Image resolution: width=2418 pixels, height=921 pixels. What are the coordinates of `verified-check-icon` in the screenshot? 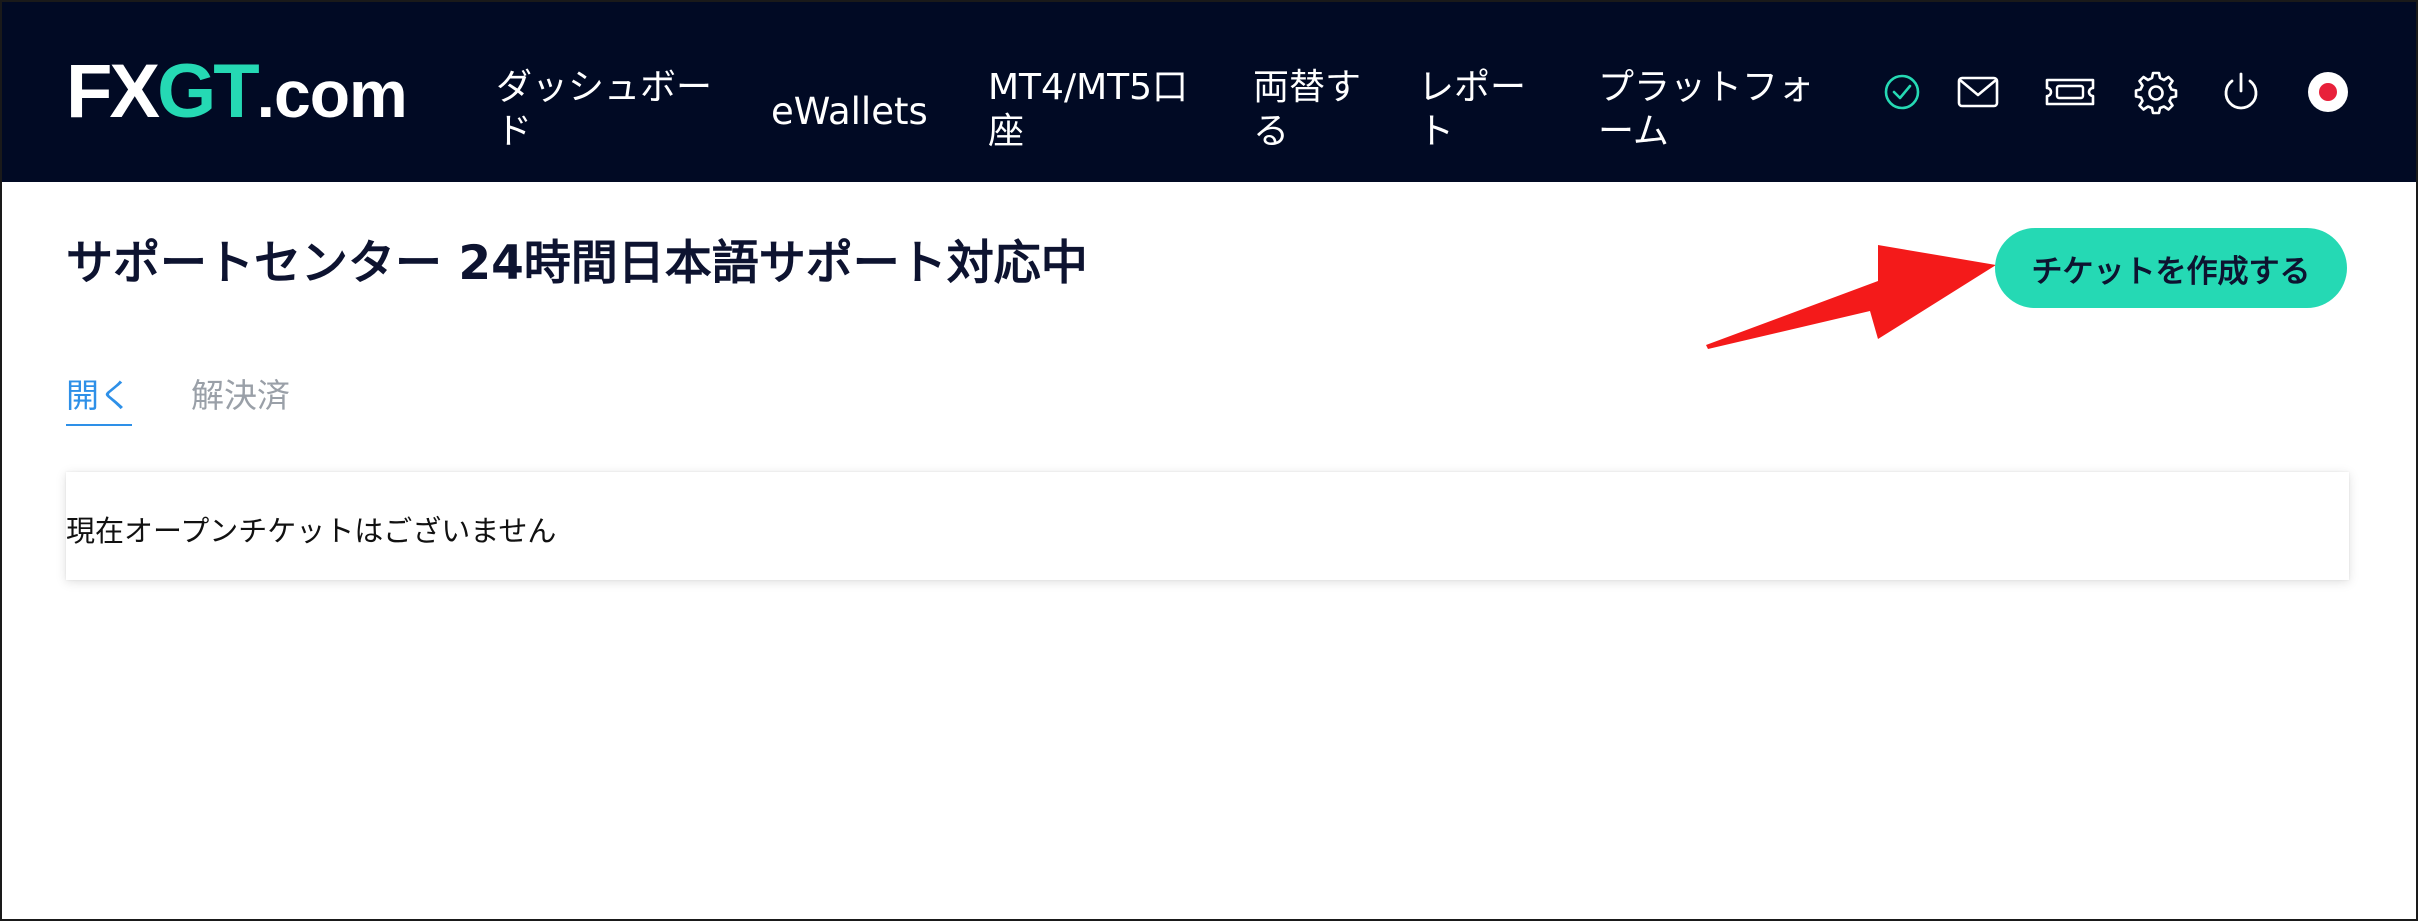 It's located at (1902, 92).